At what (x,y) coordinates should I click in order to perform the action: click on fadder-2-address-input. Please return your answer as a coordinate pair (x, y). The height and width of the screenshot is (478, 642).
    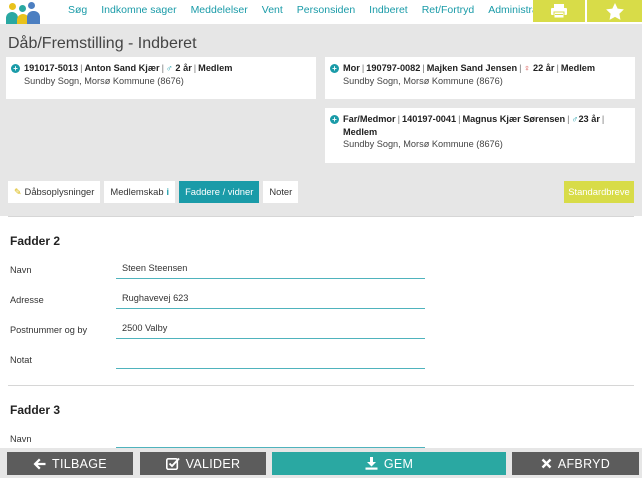
    Looking at the image, I should click on (270, 298).